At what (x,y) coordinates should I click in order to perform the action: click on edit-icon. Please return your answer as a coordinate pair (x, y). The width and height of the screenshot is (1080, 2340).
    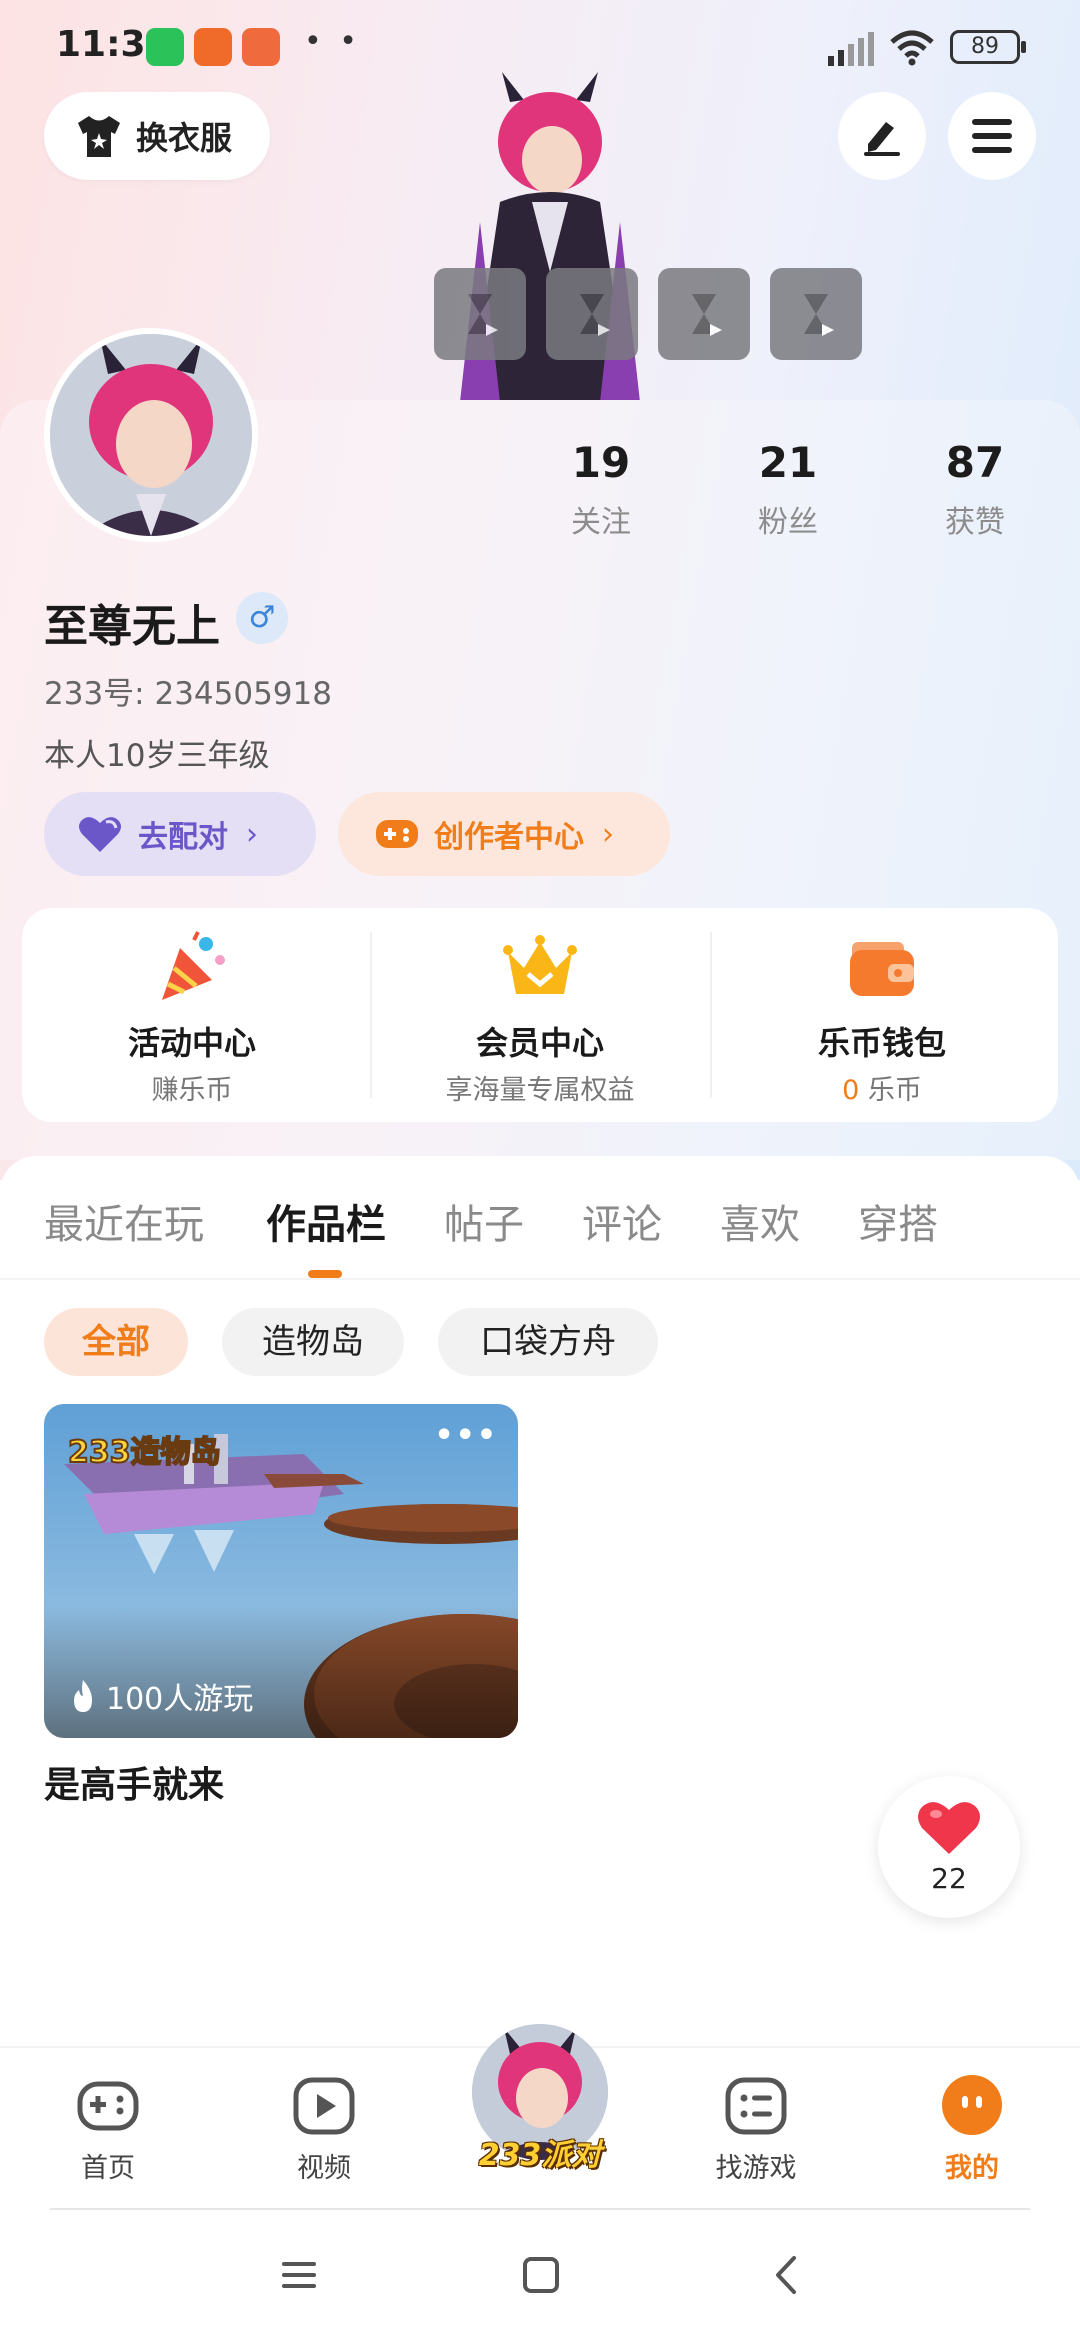
    Looking at the image, I should click on (882, 139).